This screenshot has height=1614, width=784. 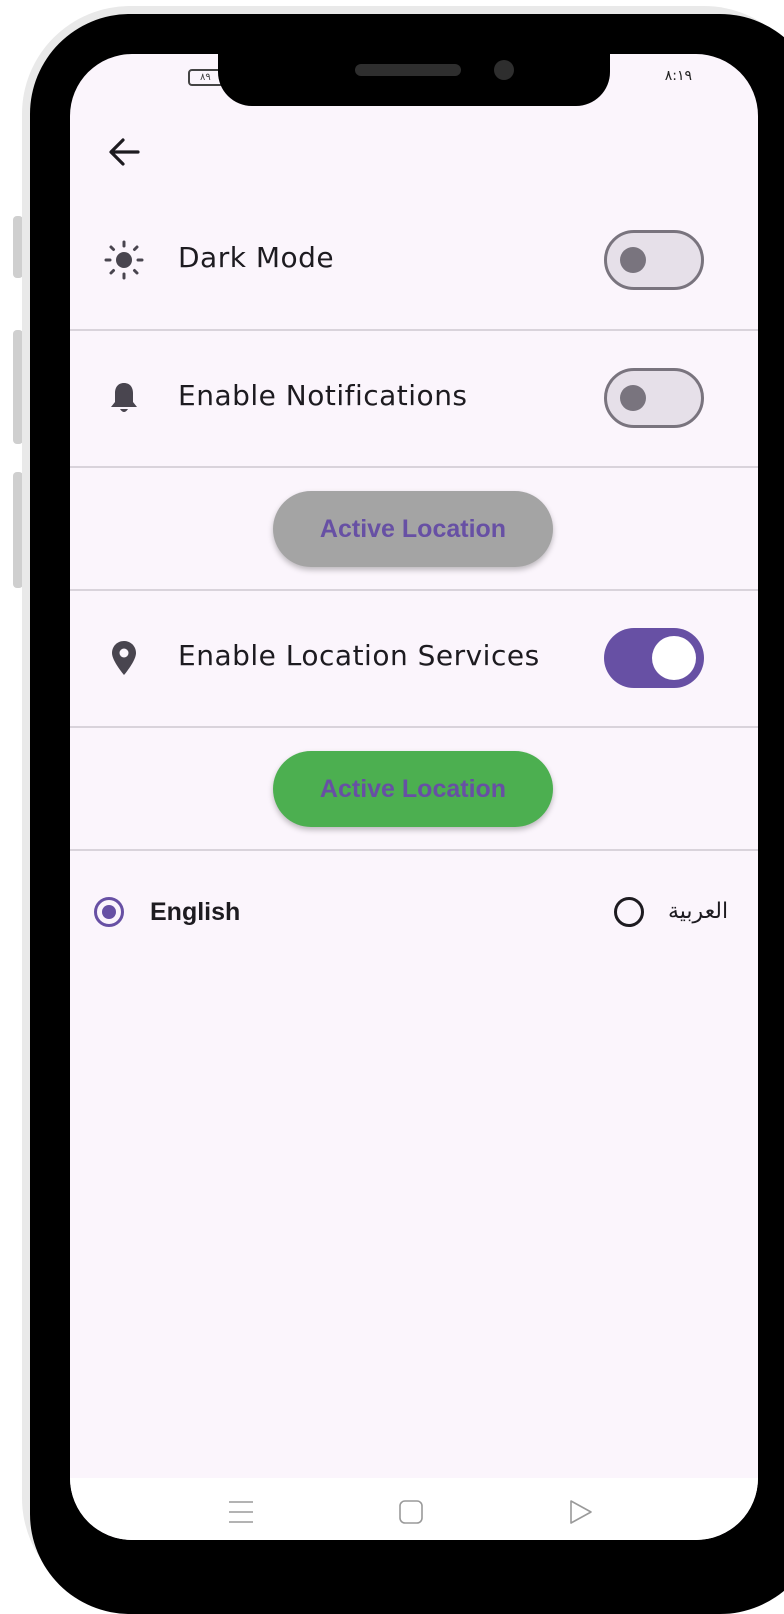 What do you see at coordinates (654, 398) in the screenshot?
I see `notifications-switch` at bounding box center [654, 398].